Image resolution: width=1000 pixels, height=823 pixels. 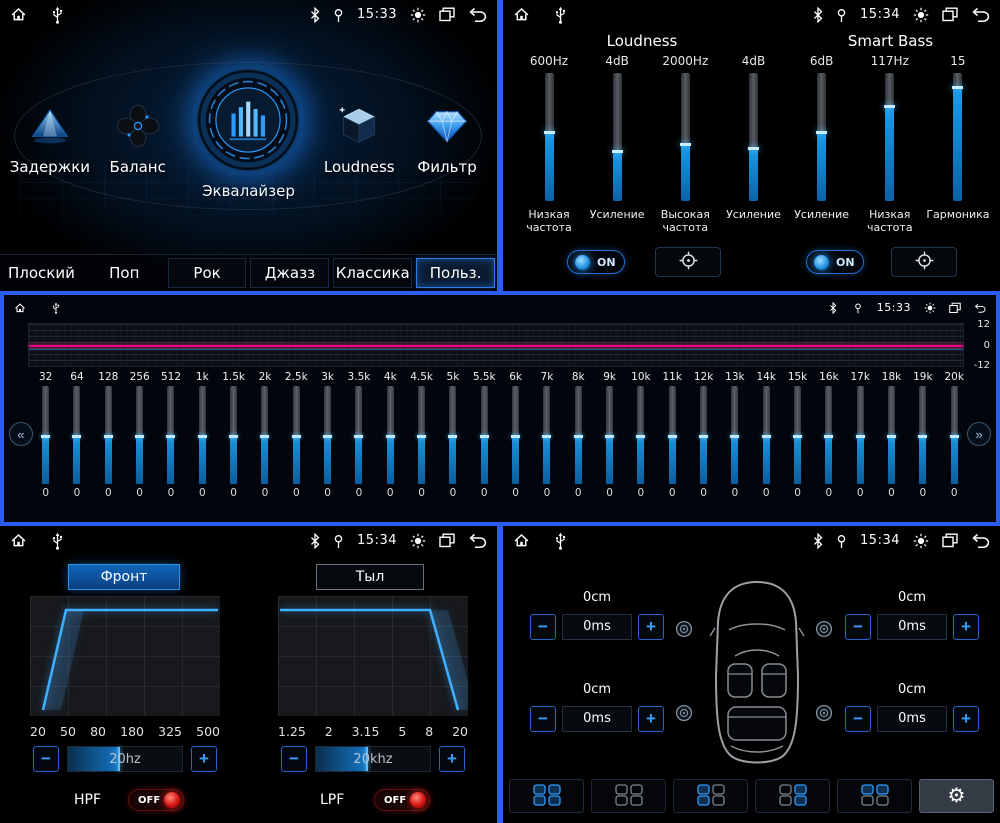 I want to click on hpf-increase-button: +, so click(x=204, y=759).